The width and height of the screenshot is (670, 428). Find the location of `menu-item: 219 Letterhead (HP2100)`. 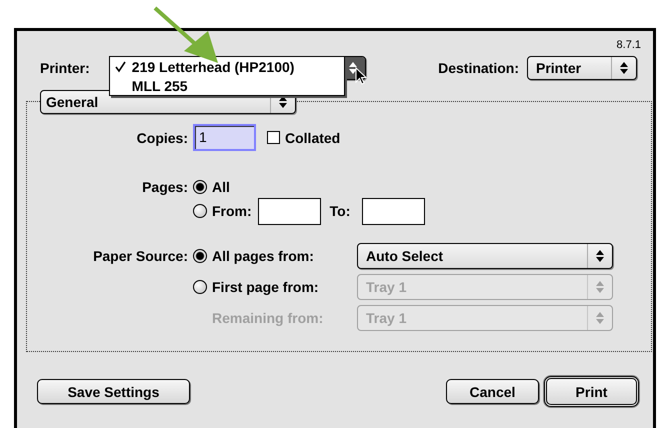

menu-item: 219 Letterhead (HP2100) is located at coordinates (227, 66).